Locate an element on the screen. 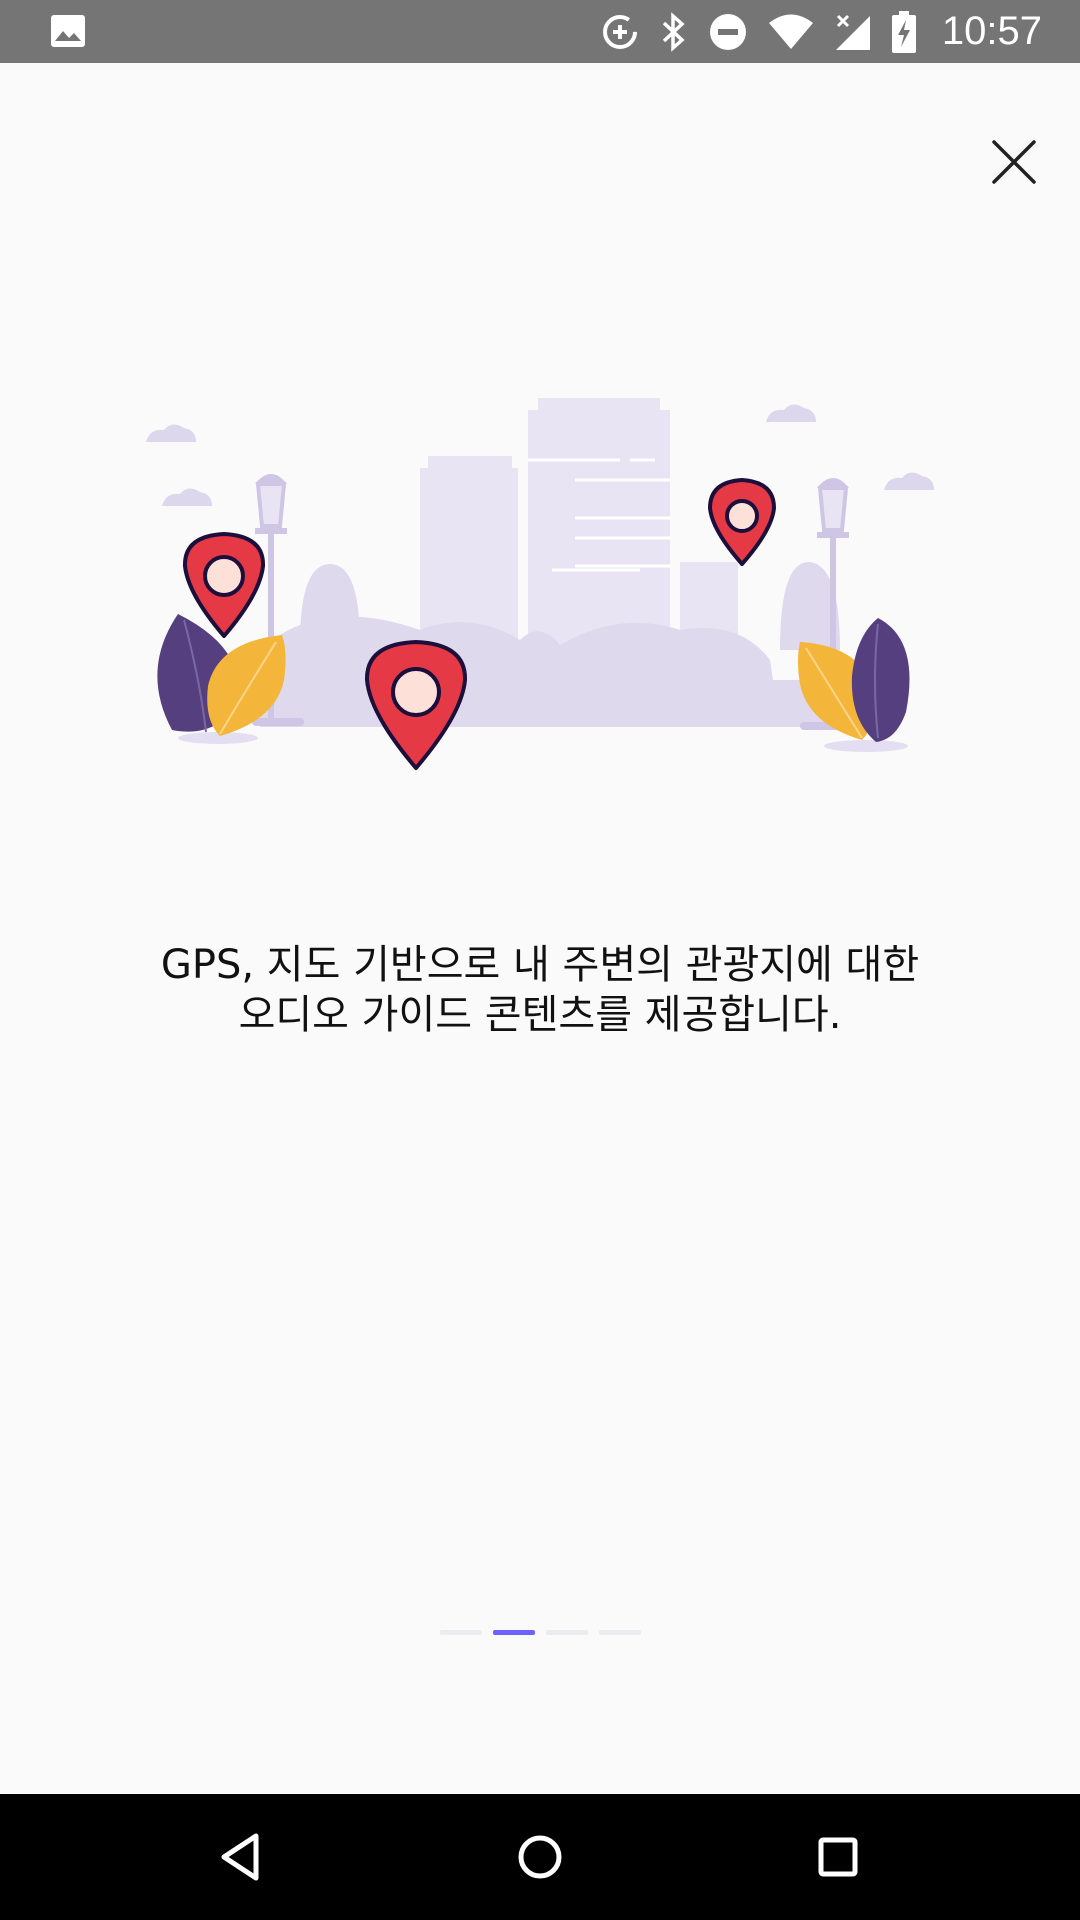 This screenshot has width=1080, height=1920. close-button is located at coordinates (1014, 162).